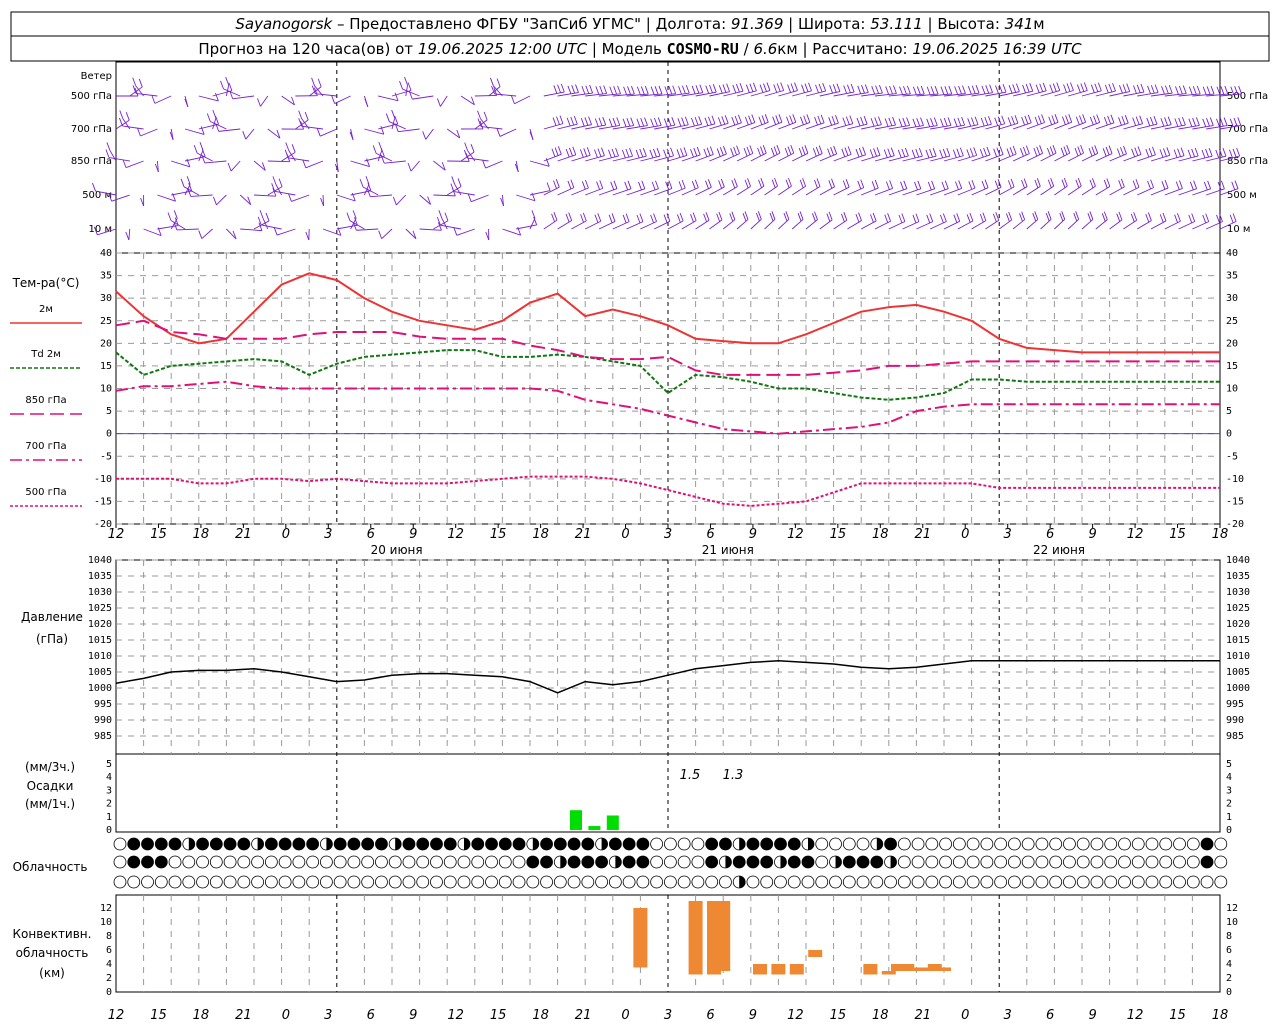 The height and width of the screenshot is (1024, 1280). What do you see at coordinates (668, 1015) in the screenshot?
I see `x-tick-label: 3` at bounding box center [668, 1015].